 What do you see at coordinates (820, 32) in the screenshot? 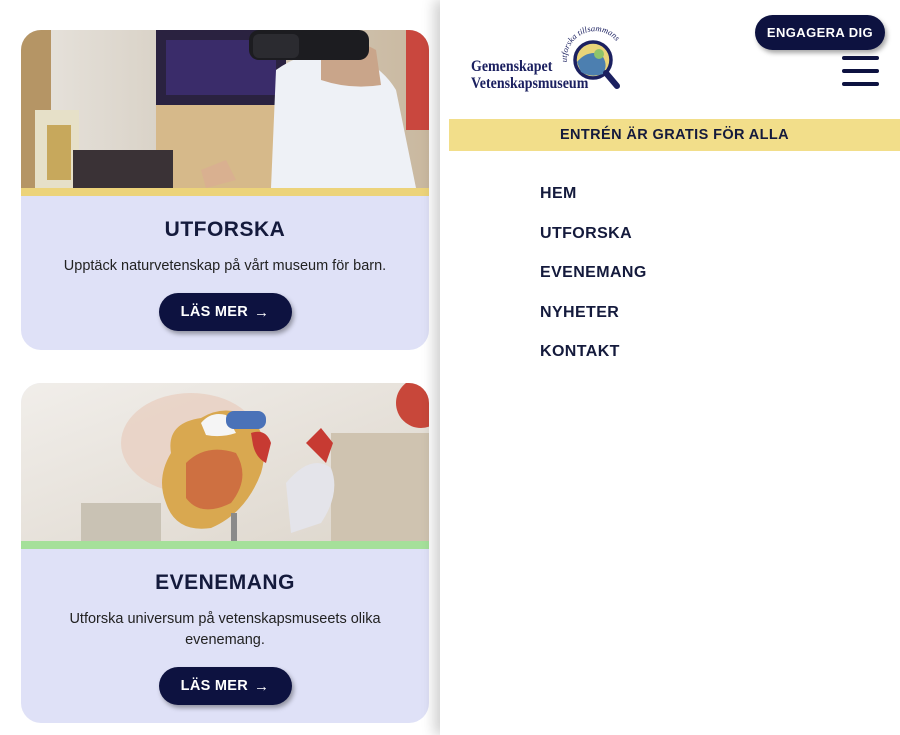
I see `engage-button: ENGAGERA DIG` at bounding box center [820, 32].